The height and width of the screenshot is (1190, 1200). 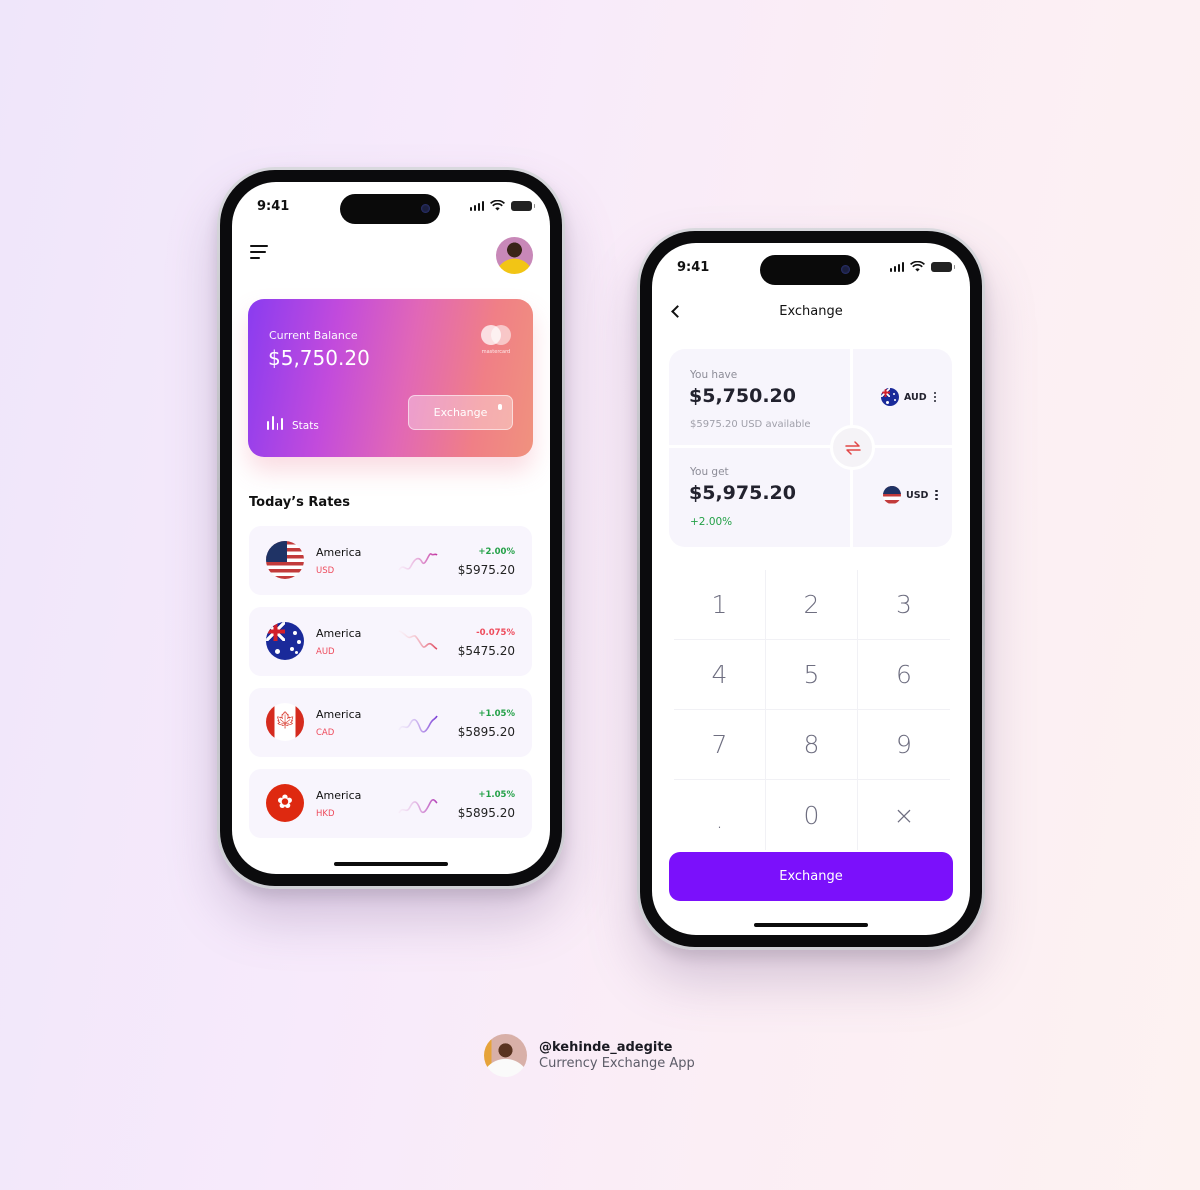 What do you see at coordinates (325, 652) in the screenshot?
I see `rate-code: AUD` at bounding box center [325, 652].